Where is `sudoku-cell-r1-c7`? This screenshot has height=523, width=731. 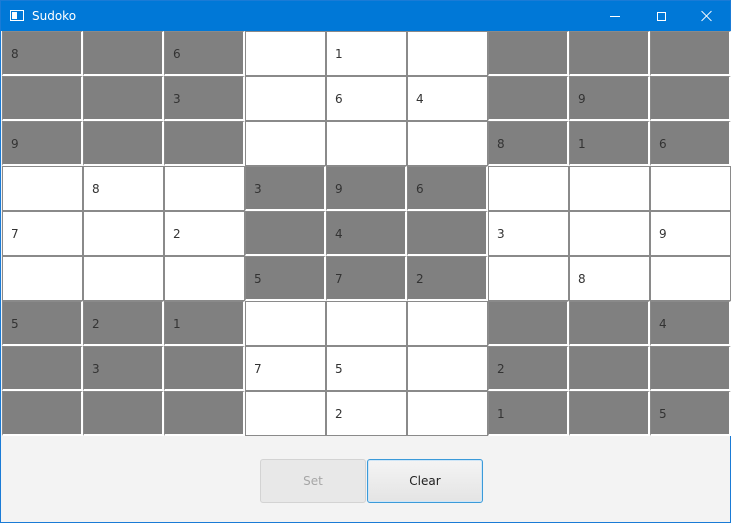
sudoku-cell-r1-c7 is located at coordinates (528, 53).